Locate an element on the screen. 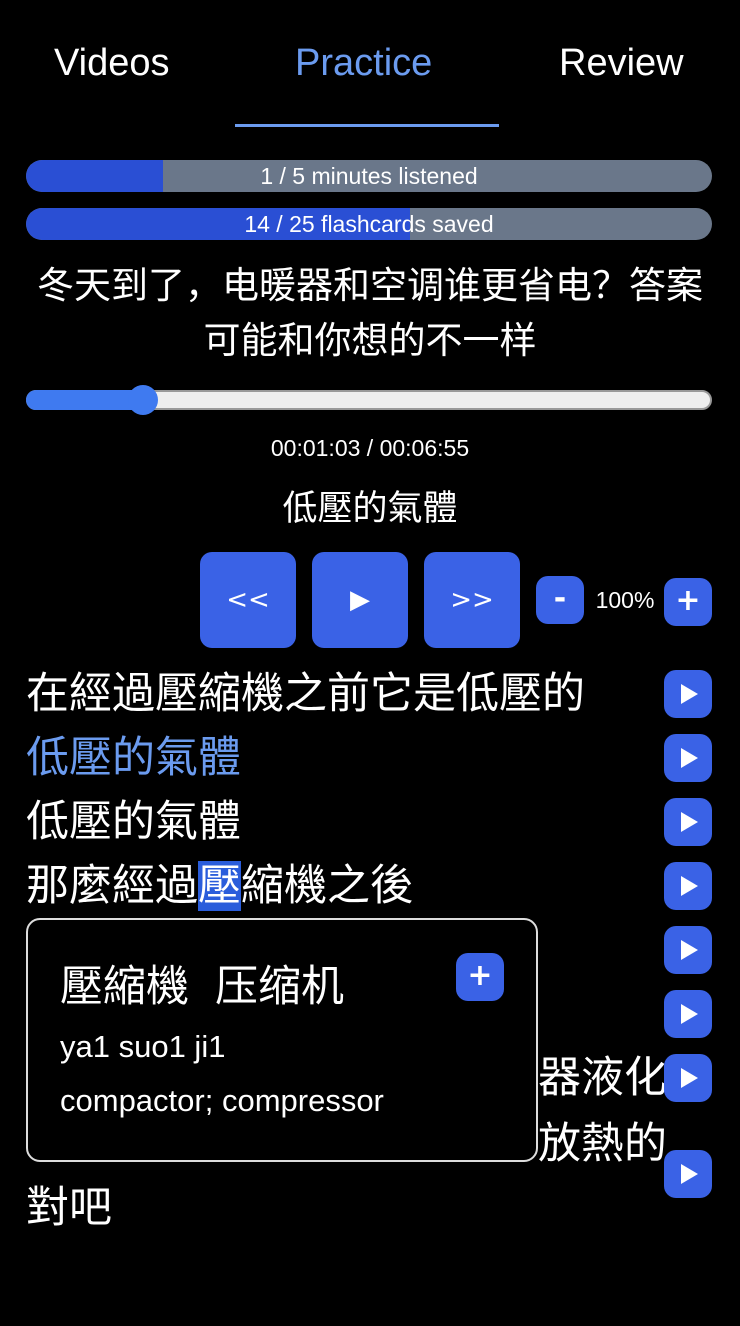 This screenshot has height=1326, width=740. transcript-line: 對吧 is located at coordinates (69, 1208).